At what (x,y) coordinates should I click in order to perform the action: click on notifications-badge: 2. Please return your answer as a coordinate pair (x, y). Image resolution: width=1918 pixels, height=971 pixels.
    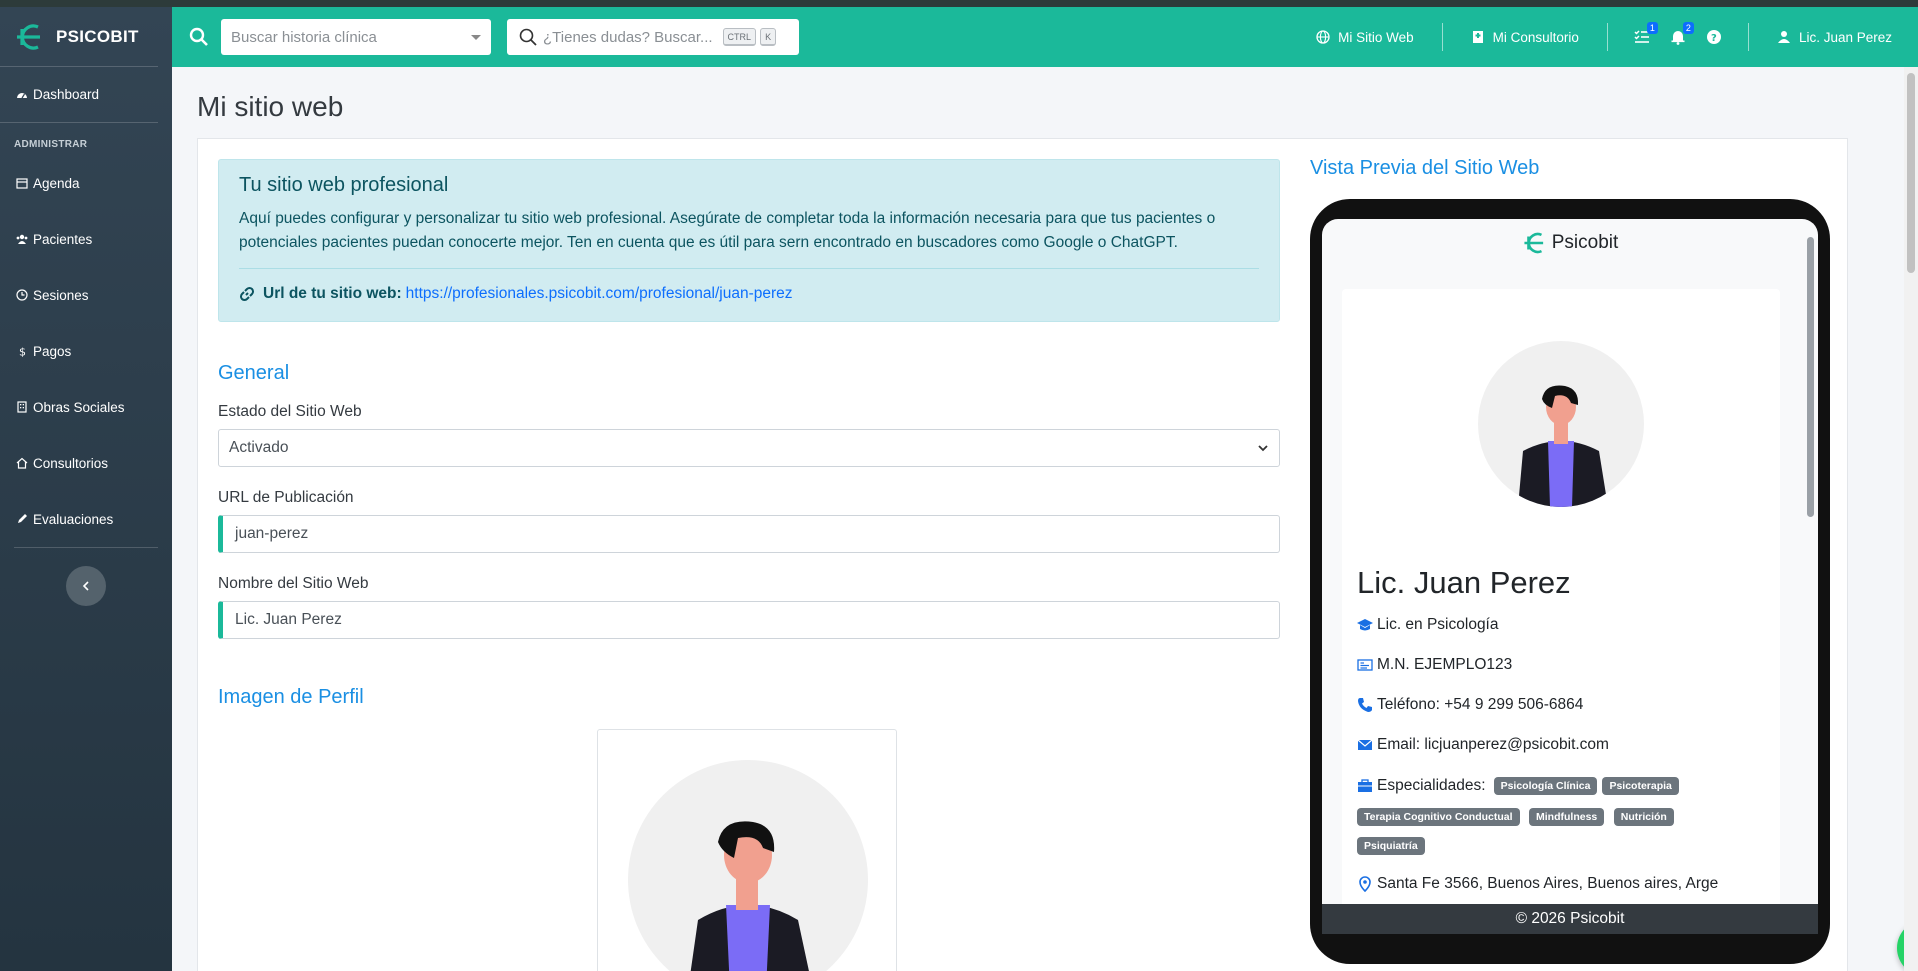
    Looking at the image, I should click on (1688, 28).